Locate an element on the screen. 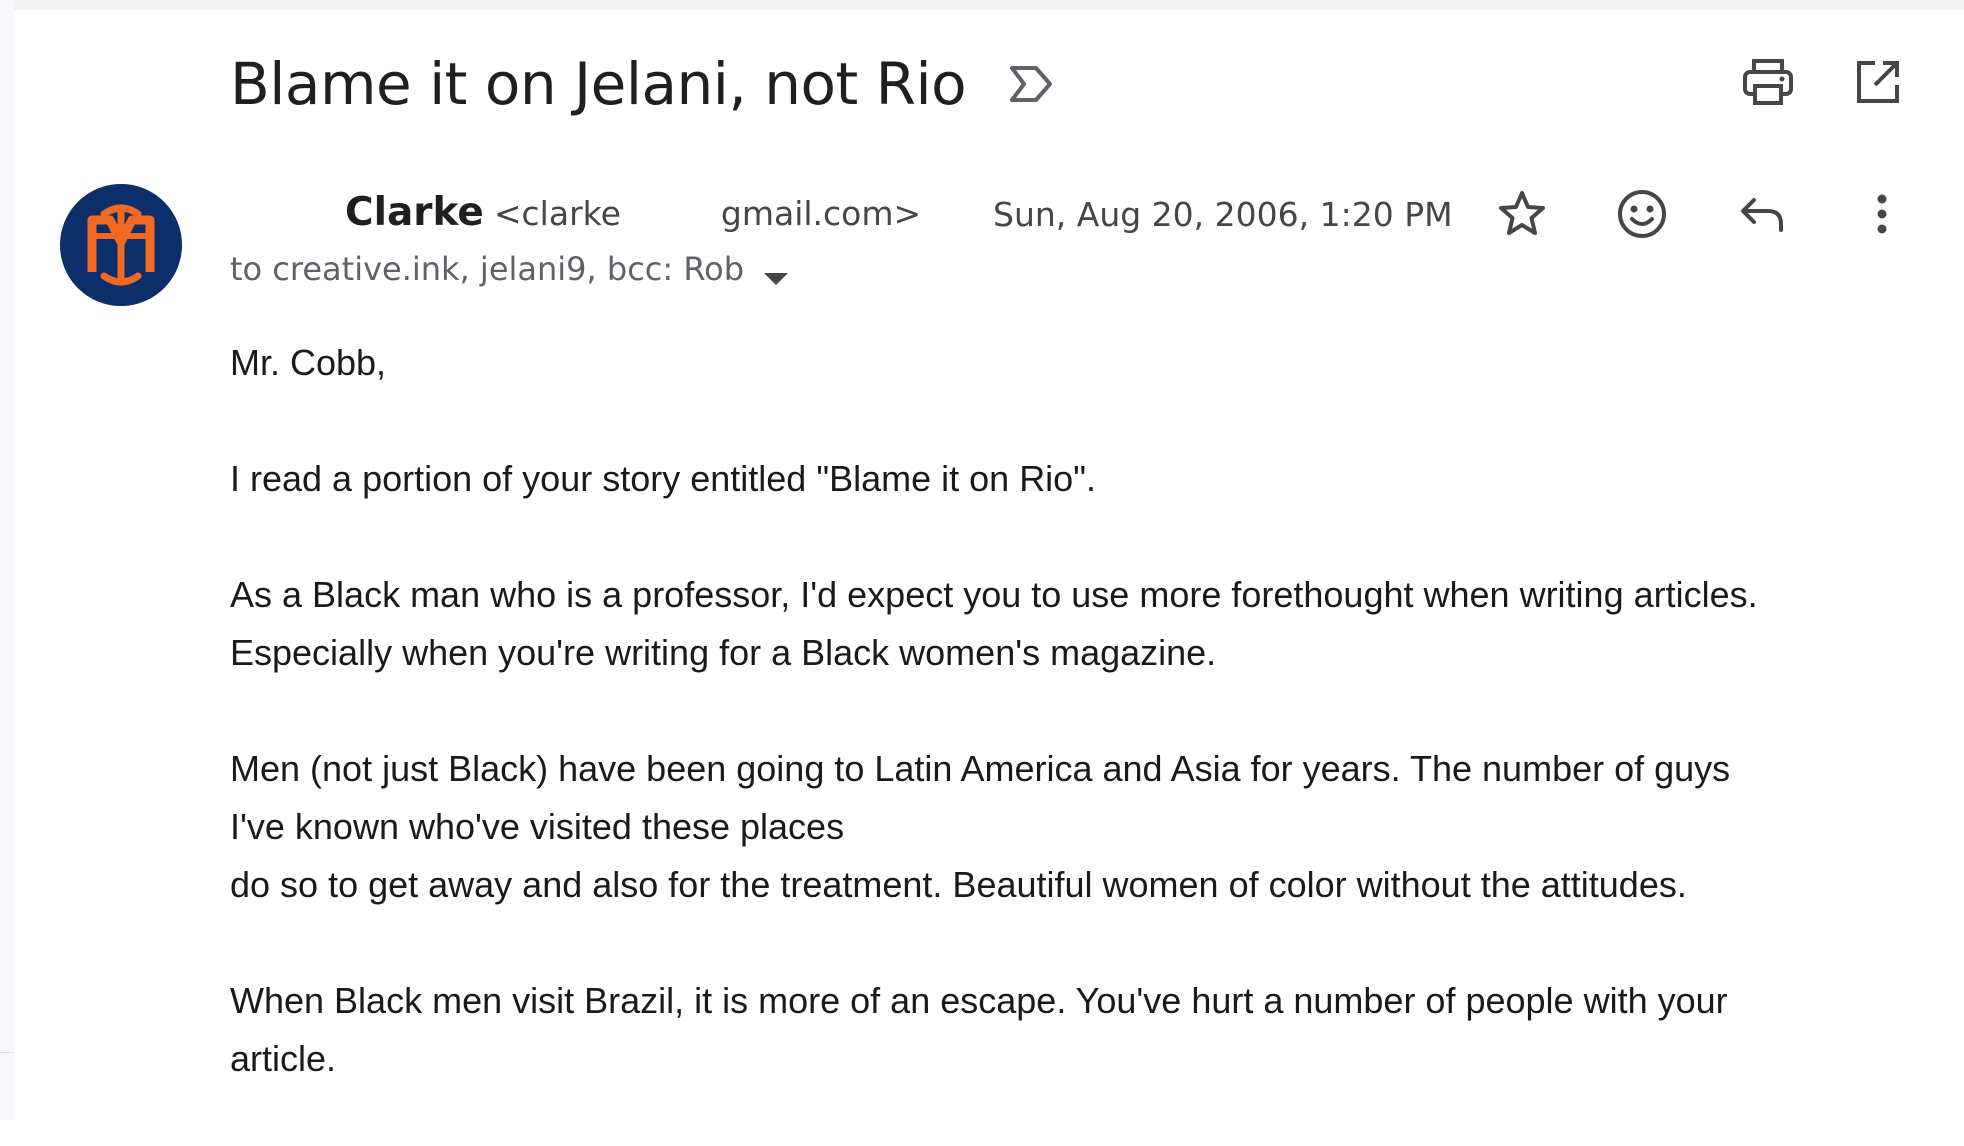 This screenshot has width=1964, height=1146. recipients-line: to creative.ink, jelani9, bcc: Rob is located at coordinates (510, 269).